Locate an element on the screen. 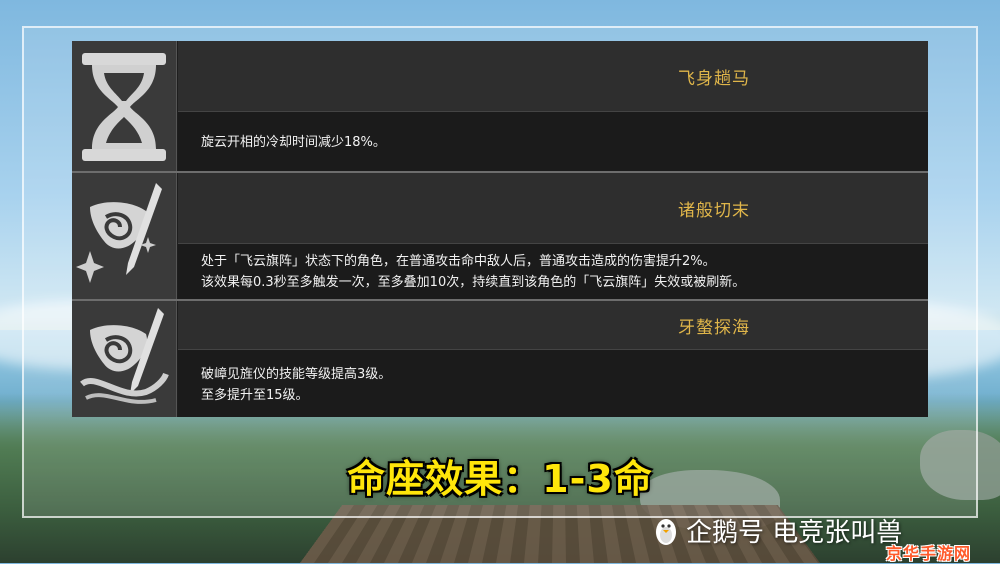  banner-swirl-icon is located at coordinates (124, 359).